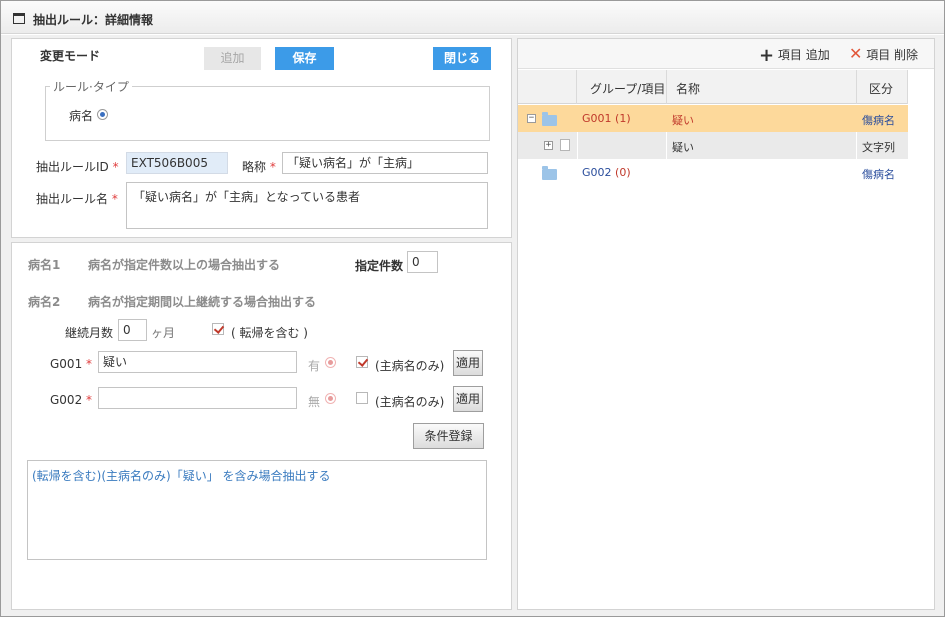 The height and width of the screenshot is (617, 945). Describe the element at coordinates (70, 56) in the screenshot. I see `mode-label: 変更モード` at that location.